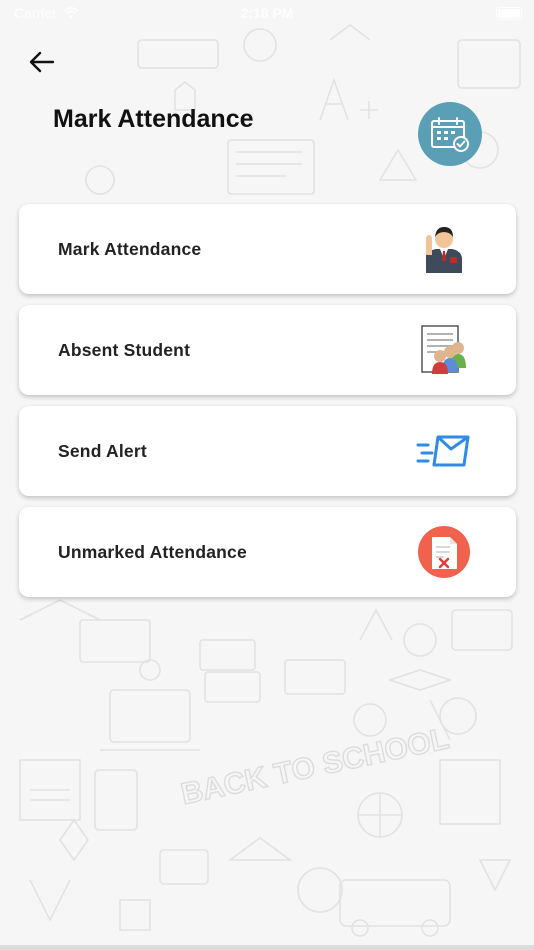 The image size is (534, 950). Describe the element at coordinates (267, 552) in the screenshot. I see `menu-item-unmarked-attendance: Unmarked Attendance` at that location.